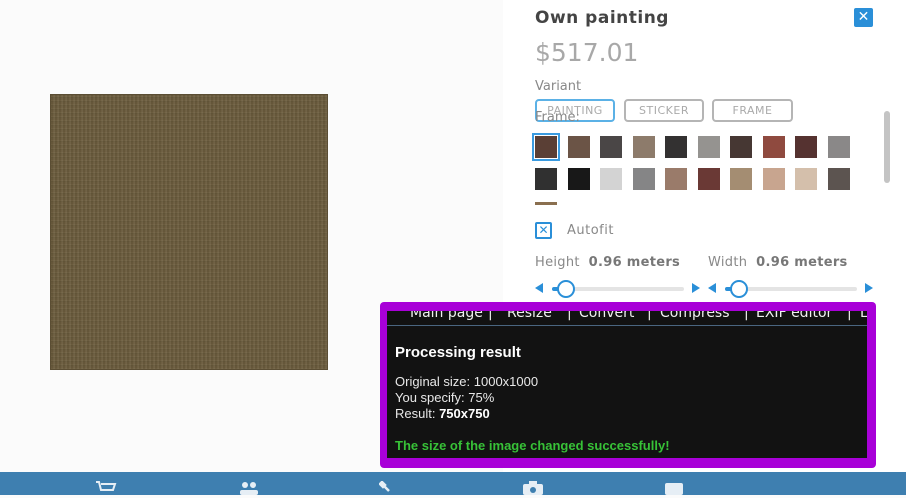  I want to click on nav-resize: Resize, so click(529, 316).